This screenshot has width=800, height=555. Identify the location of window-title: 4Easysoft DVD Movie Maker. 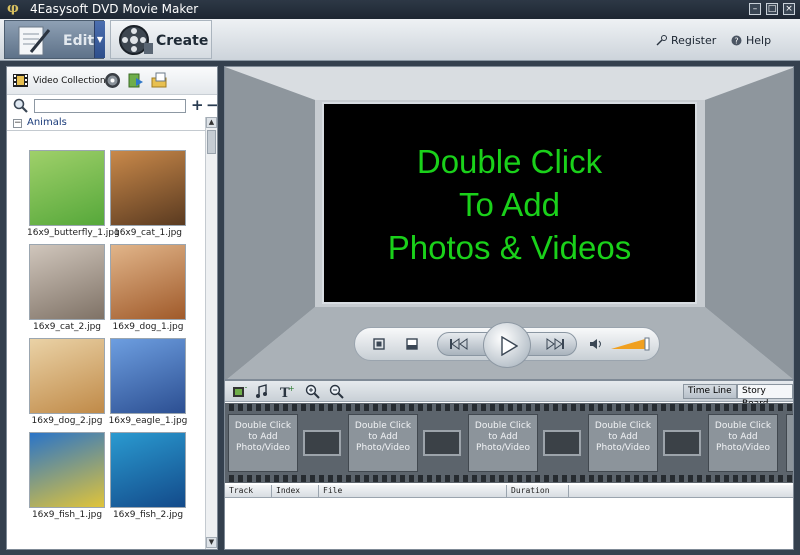
(114, 9).